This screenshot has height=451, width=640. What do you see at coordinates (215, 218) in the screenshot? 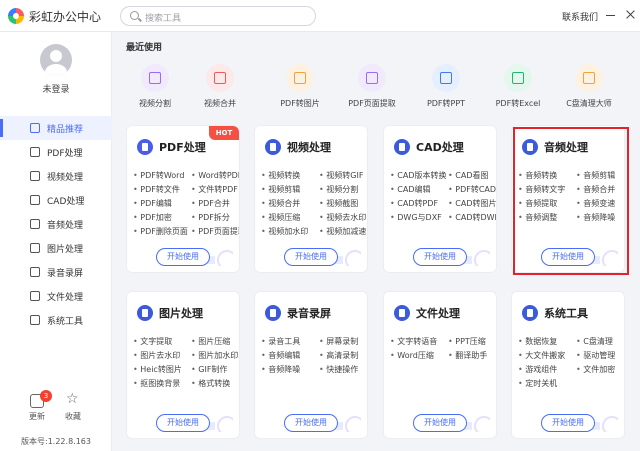
I see `card-tool-link: PDF拆分` at bounding box center [215, 218].